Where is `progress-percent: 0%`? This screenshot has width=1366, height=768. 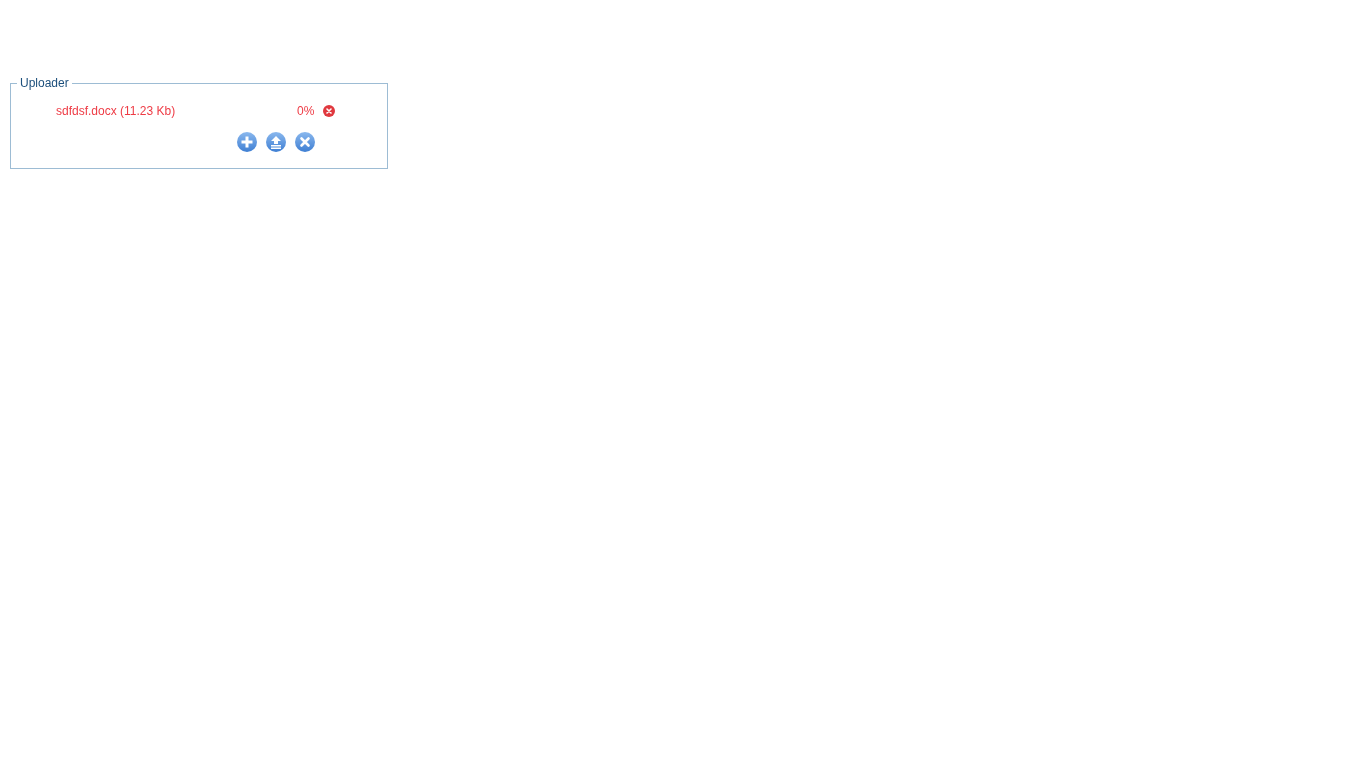
progress-percent: 0% is located at coordinates (306, 111).